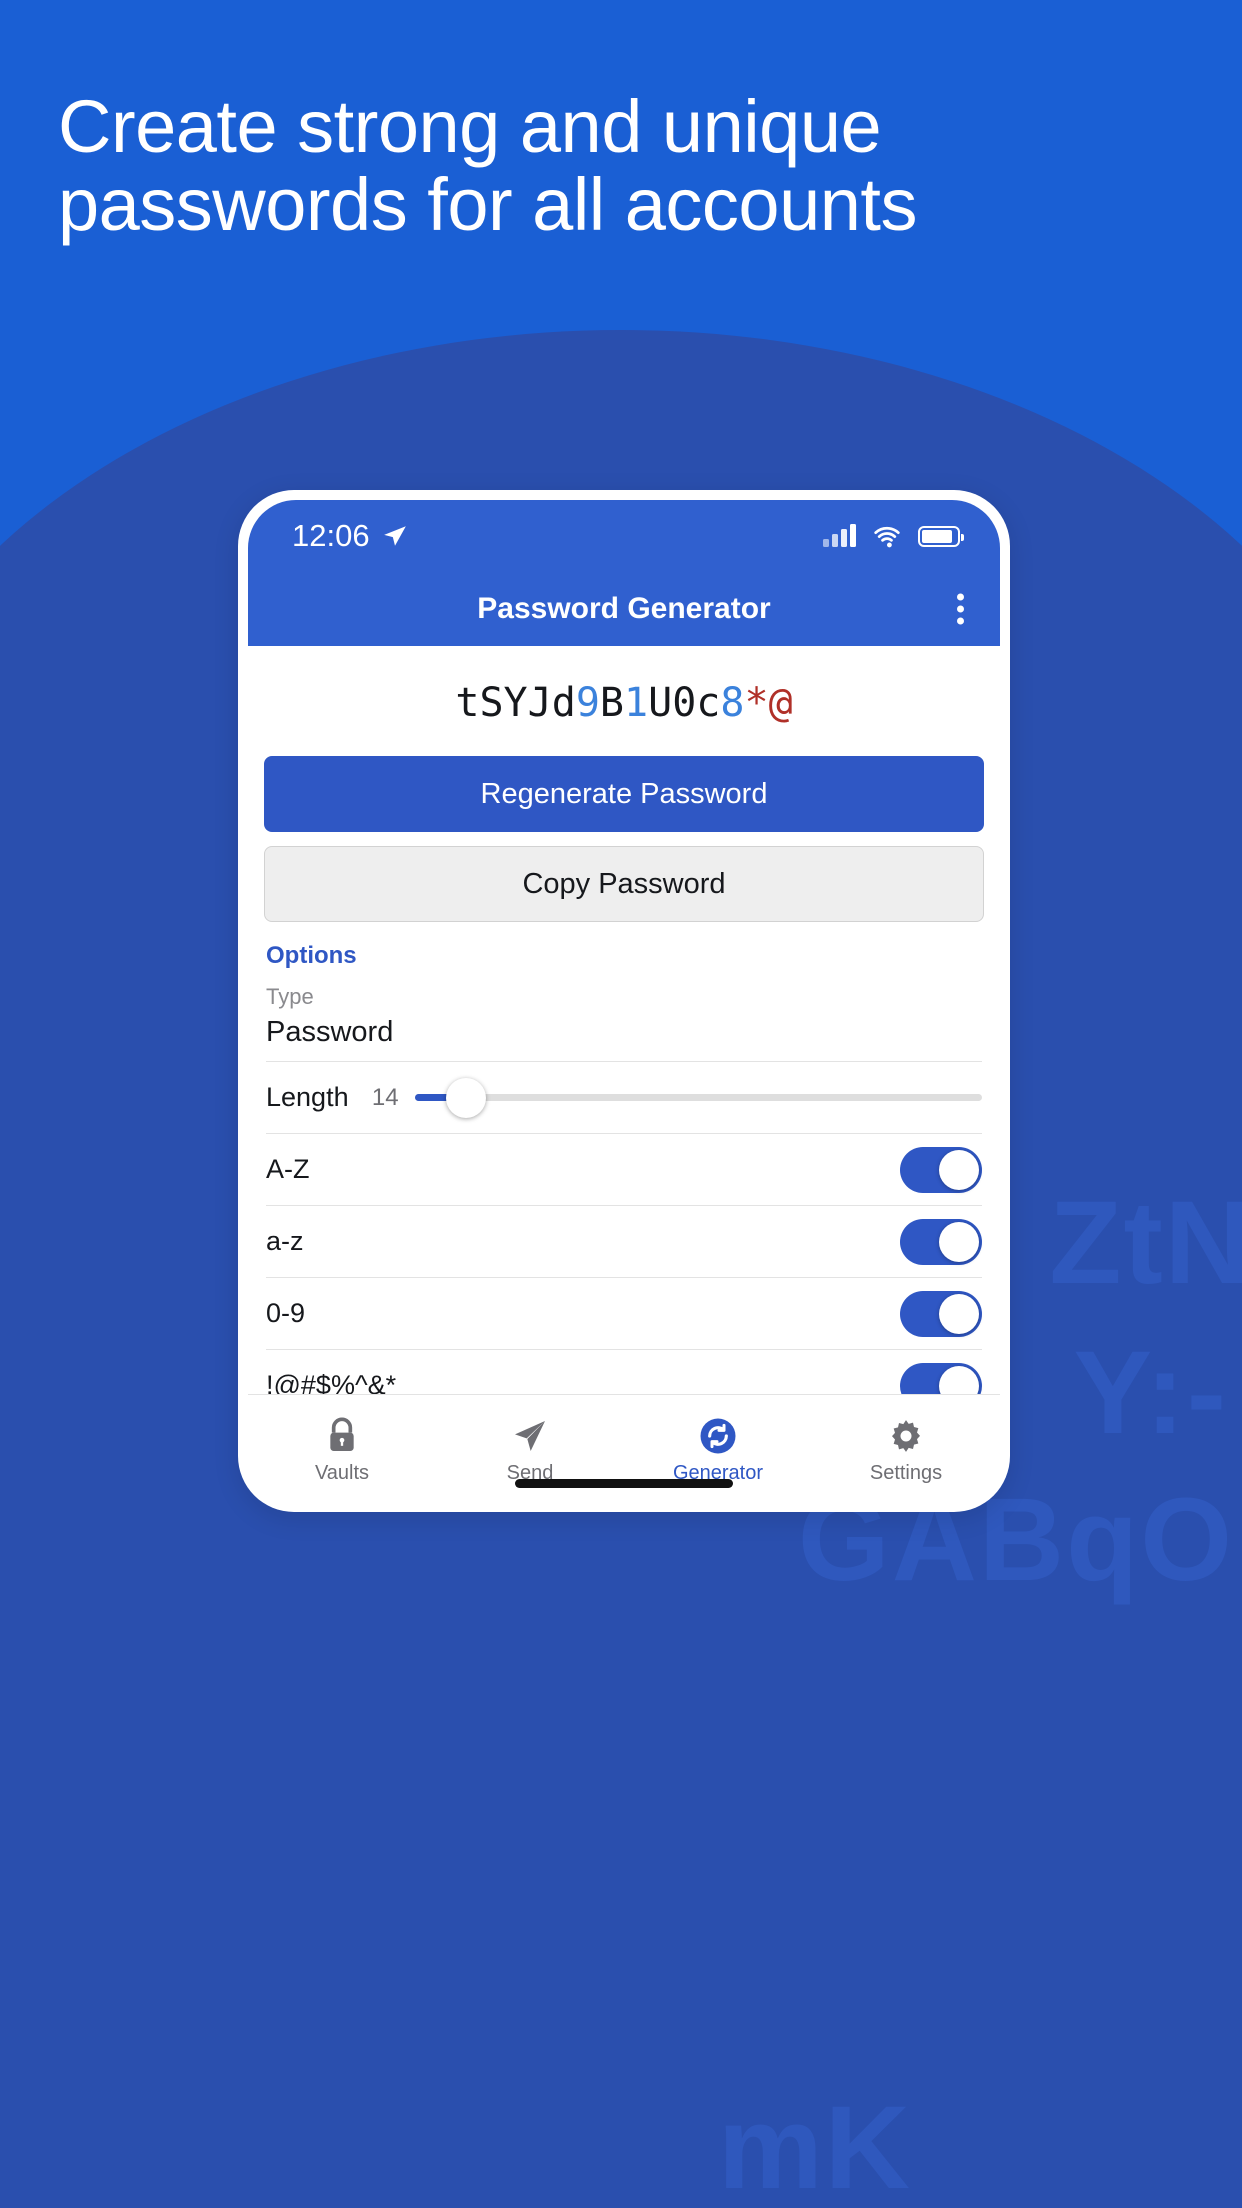 This screenshot has height=2208, width=1242. I want to click on status-bar-right, so click(893, 536).